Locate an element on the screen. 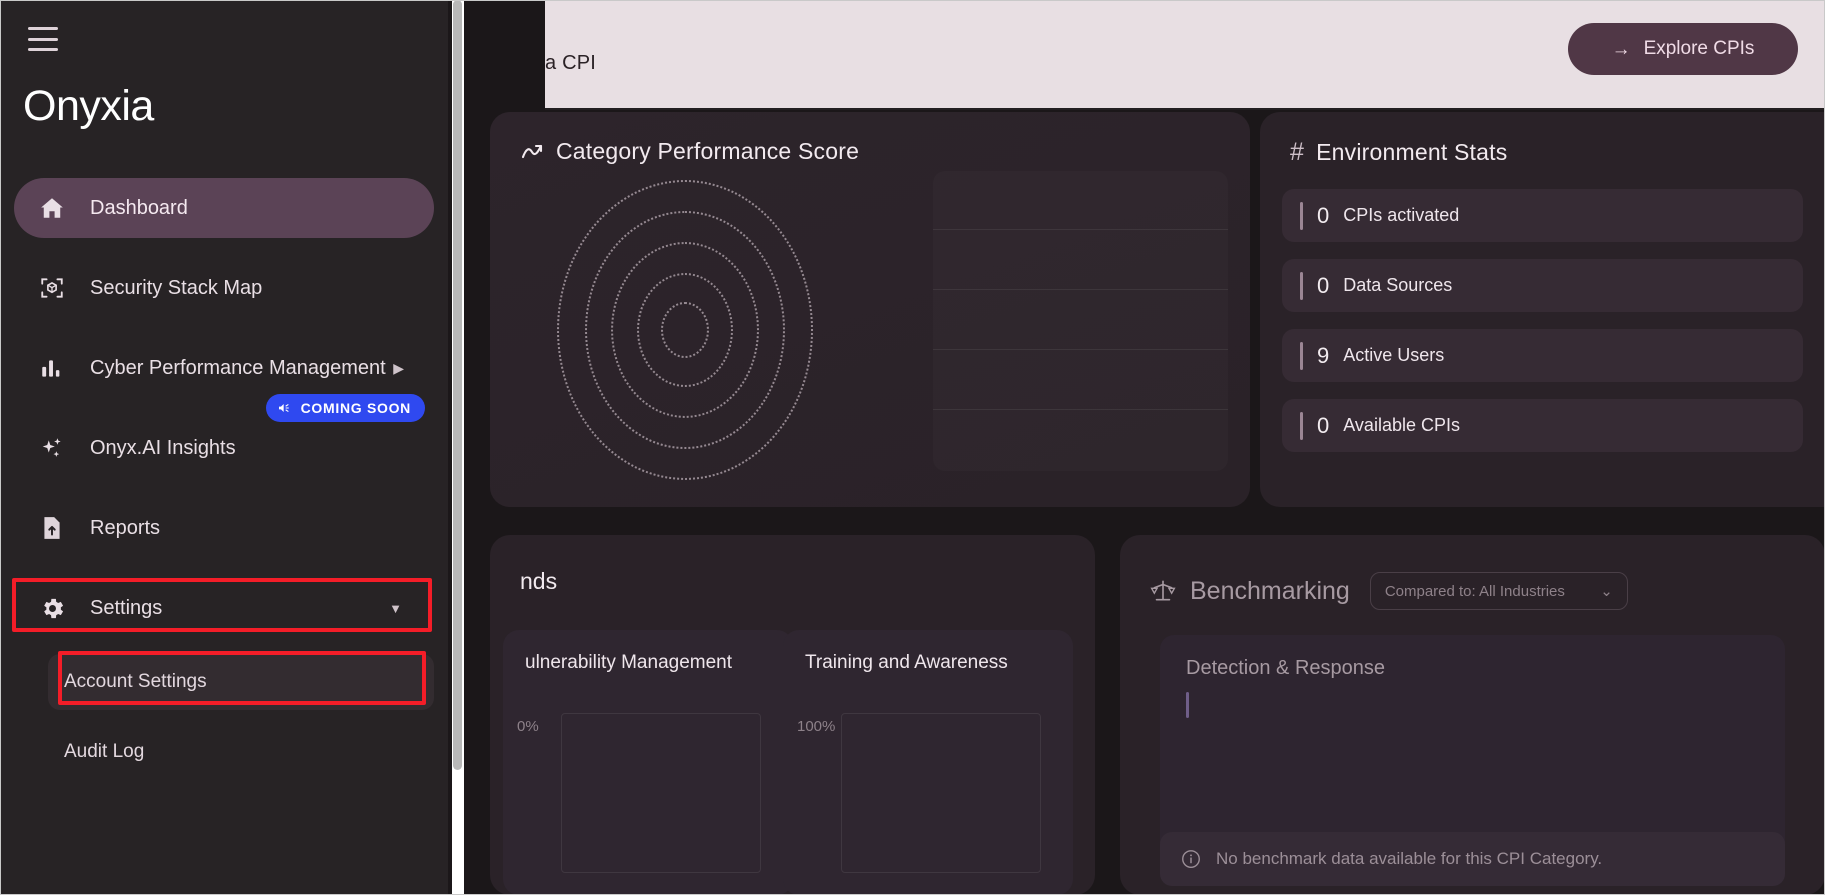  sidebar-subitem-label: Account Settings is located at coordinates (135, 681).